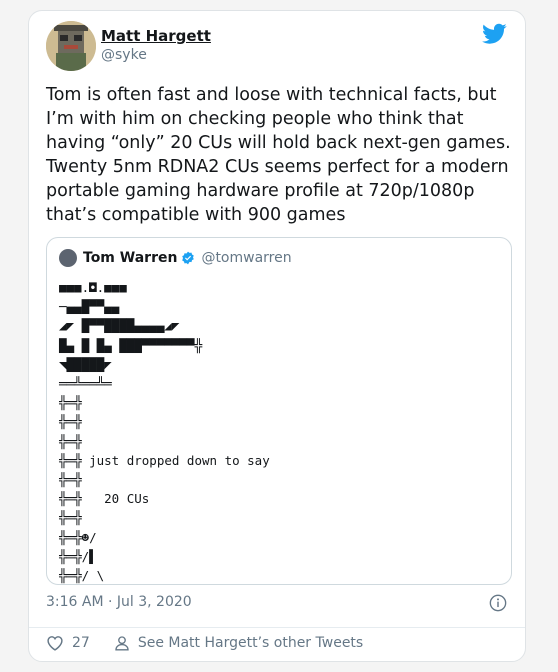 The height and width of the screenshot is (672, 558). Describe the element at coordinates (71, 46) in the screenshot. I see `author-avatar` at that location.